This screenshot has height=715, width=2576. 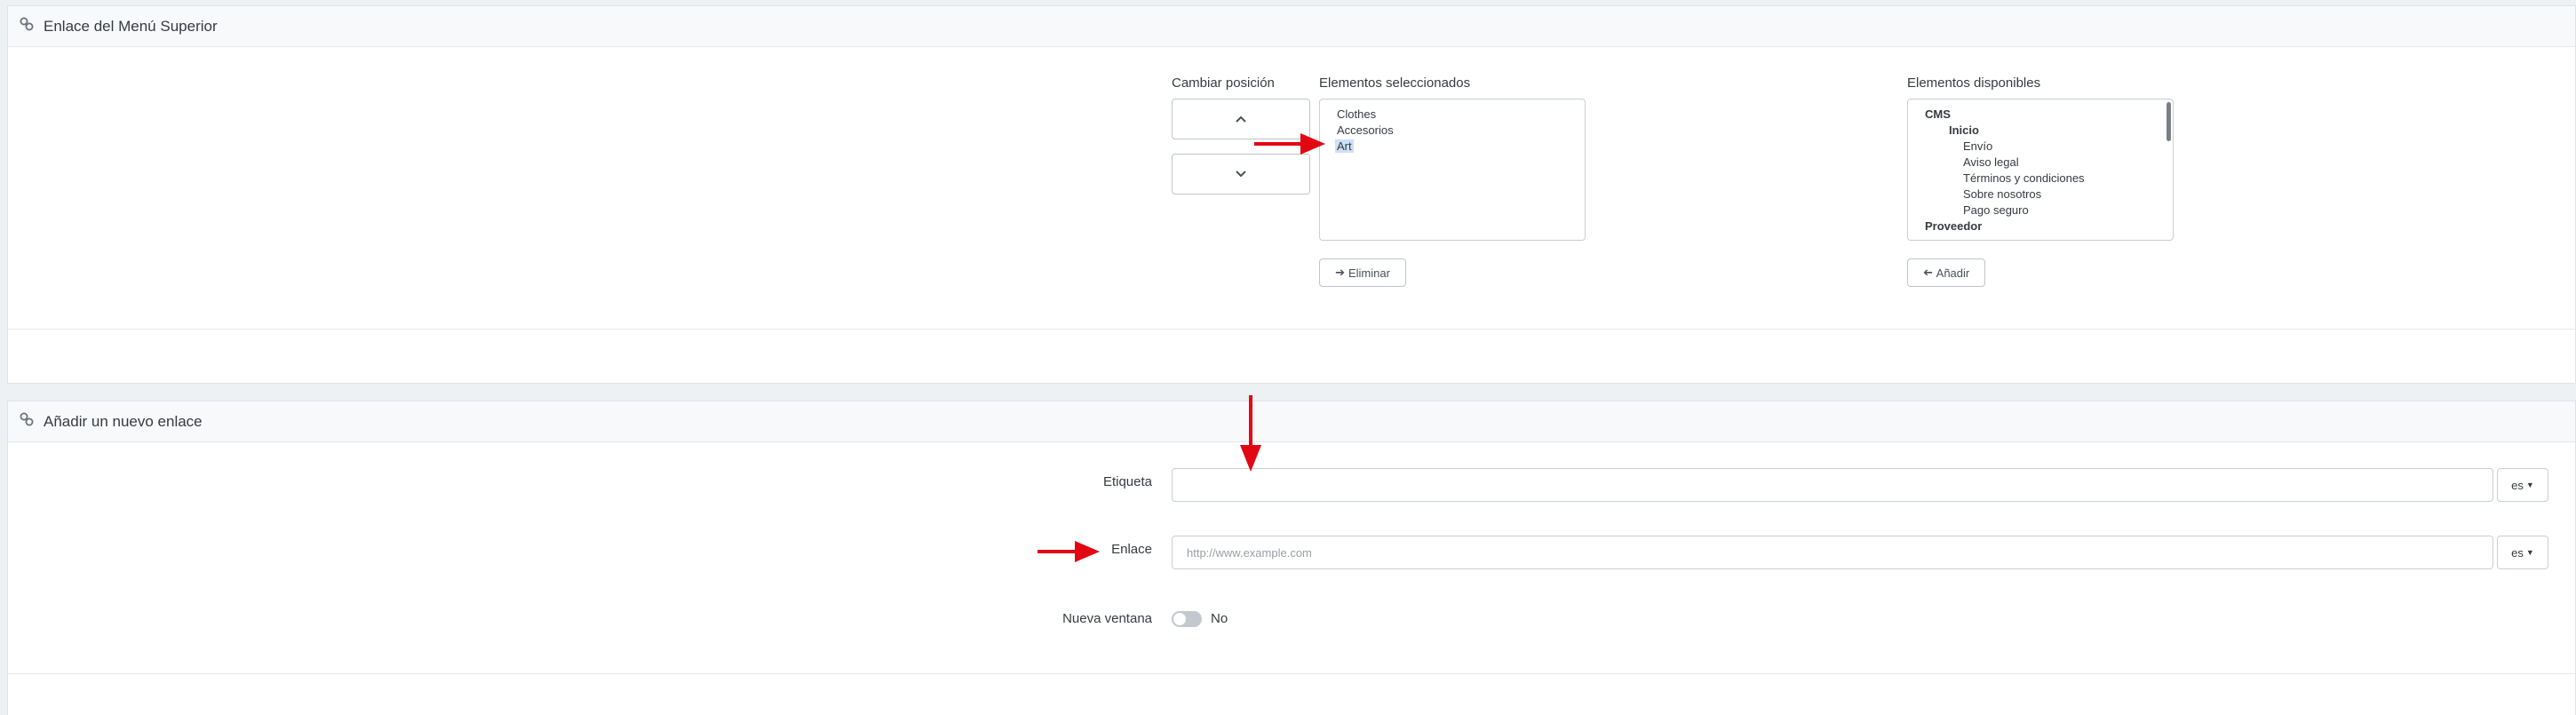 What do you see at coordinates (1953, 226) in the screenshot?
I see `available-item-proveedor: Proveedor` at bounding box center [1953, 226].